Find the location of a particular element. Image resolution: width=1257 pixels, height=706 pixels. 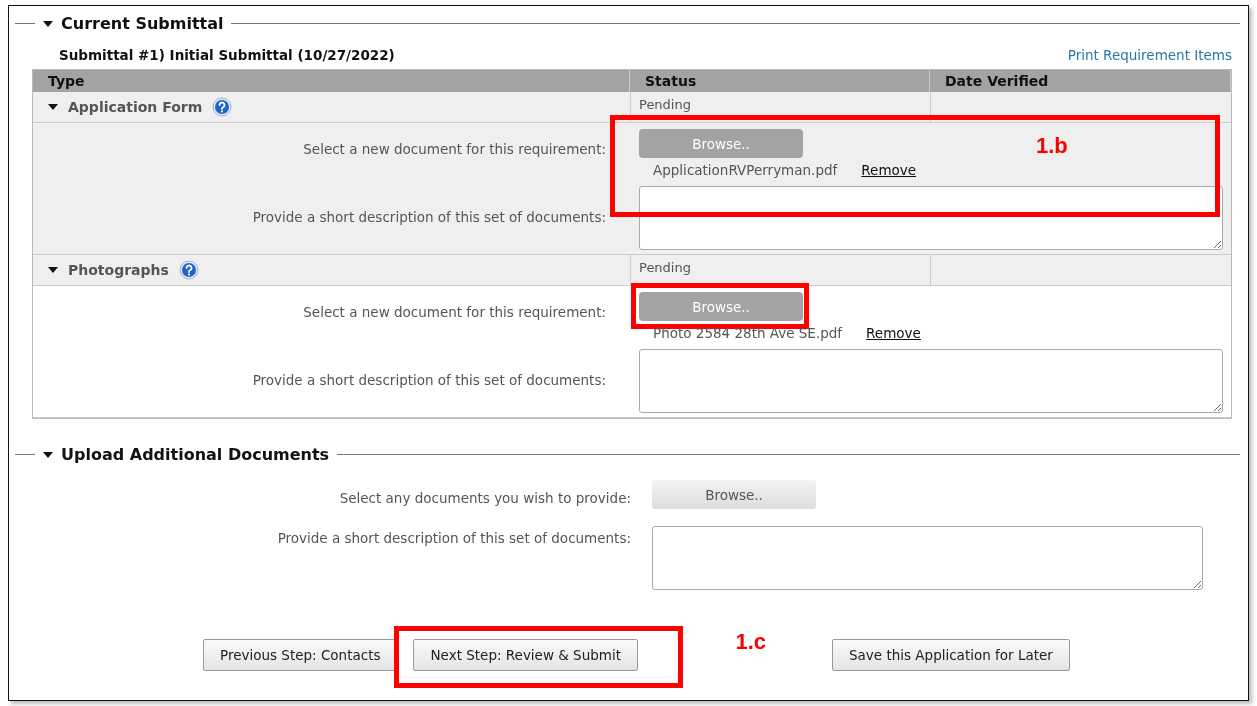

file-name: Photo 2584 28th Ave SE.pdf is located at coordinates (748, 333).